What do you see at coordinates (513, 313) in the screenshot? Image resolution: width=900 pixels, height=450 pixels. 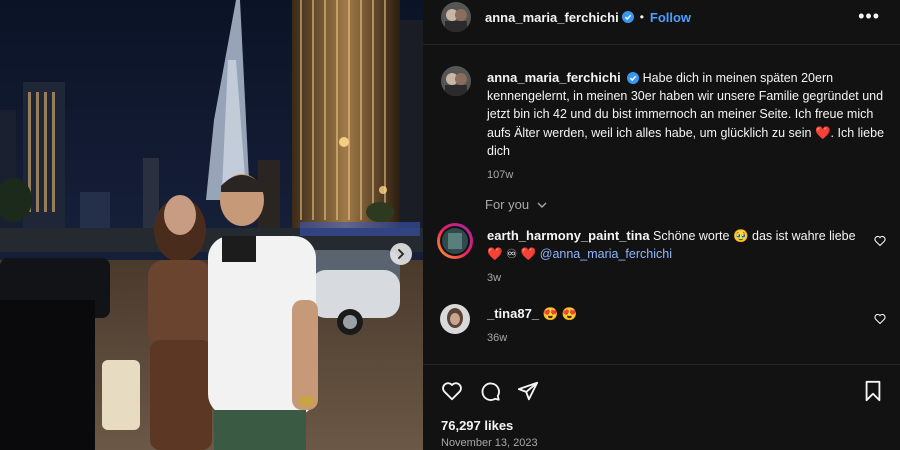 I see `comment-username: _tina87_` at bounding box center [513, 313].